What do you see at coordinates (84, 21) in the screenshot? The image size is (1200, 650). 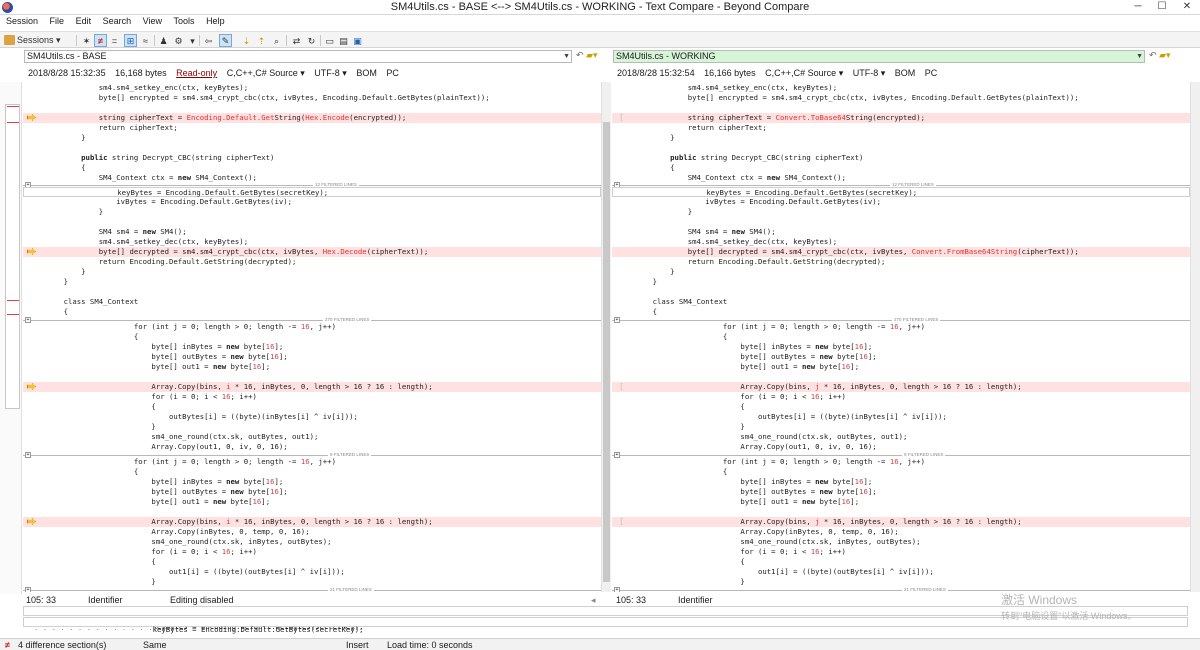 I see `menu-edit: Edit` at bounding box center [84, 21].